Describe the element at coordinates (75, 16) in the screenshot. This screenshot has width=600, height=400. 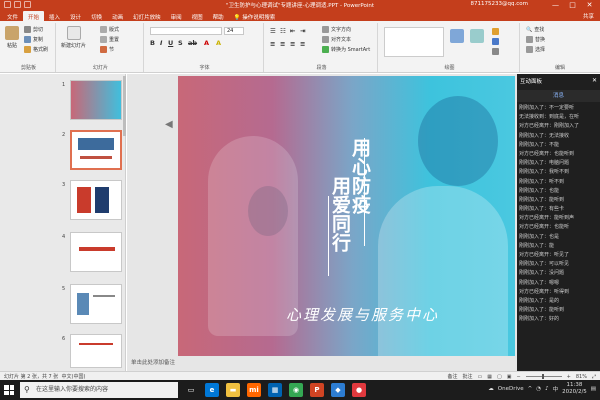
I see `tab-design: 设计` at that location.